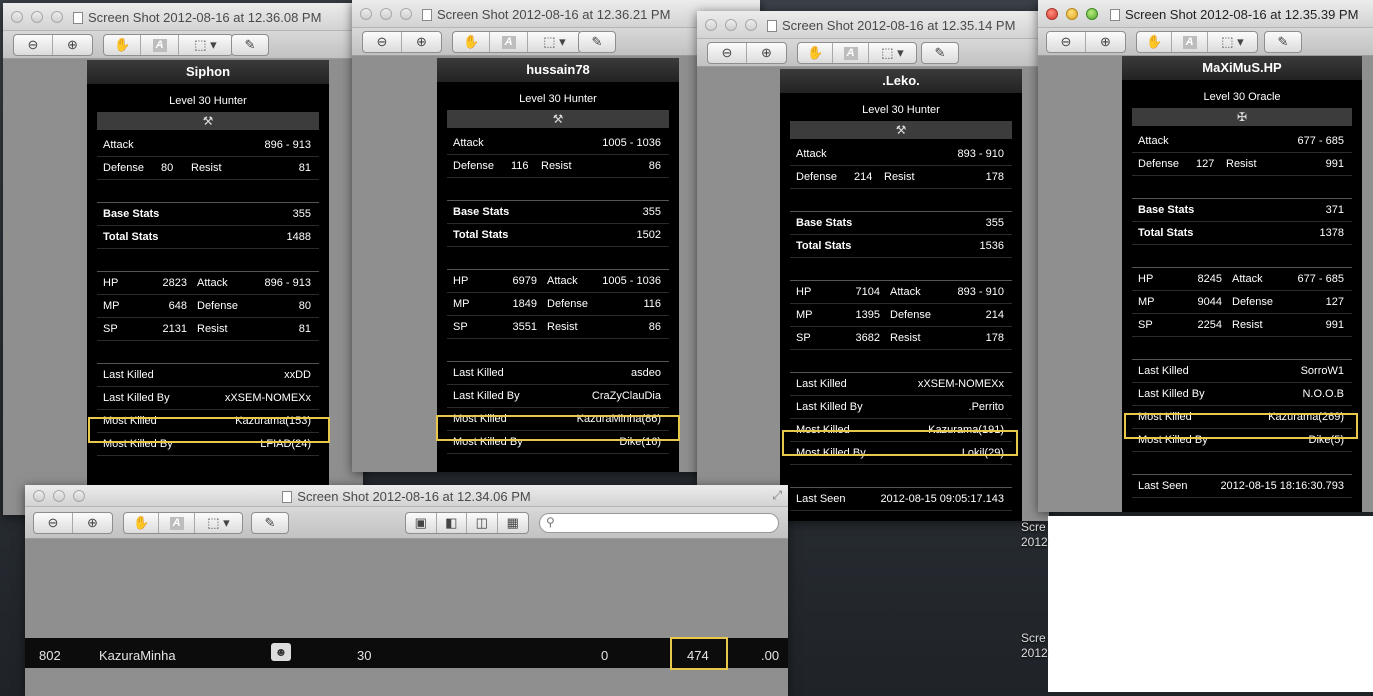  Describe the element at coordinates (1242, 14) in the screenshot. I see `window-title: Screen Shot 2012-08-16 at 12.35.39 PM` at that location.